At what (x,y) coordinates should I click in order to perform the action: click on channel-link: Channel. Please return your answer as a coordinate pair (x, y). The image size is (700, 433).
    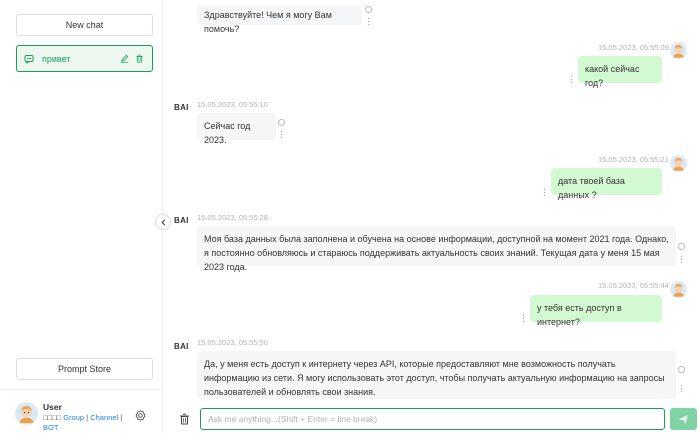
    Looking at the image, I should click on (104, 417).